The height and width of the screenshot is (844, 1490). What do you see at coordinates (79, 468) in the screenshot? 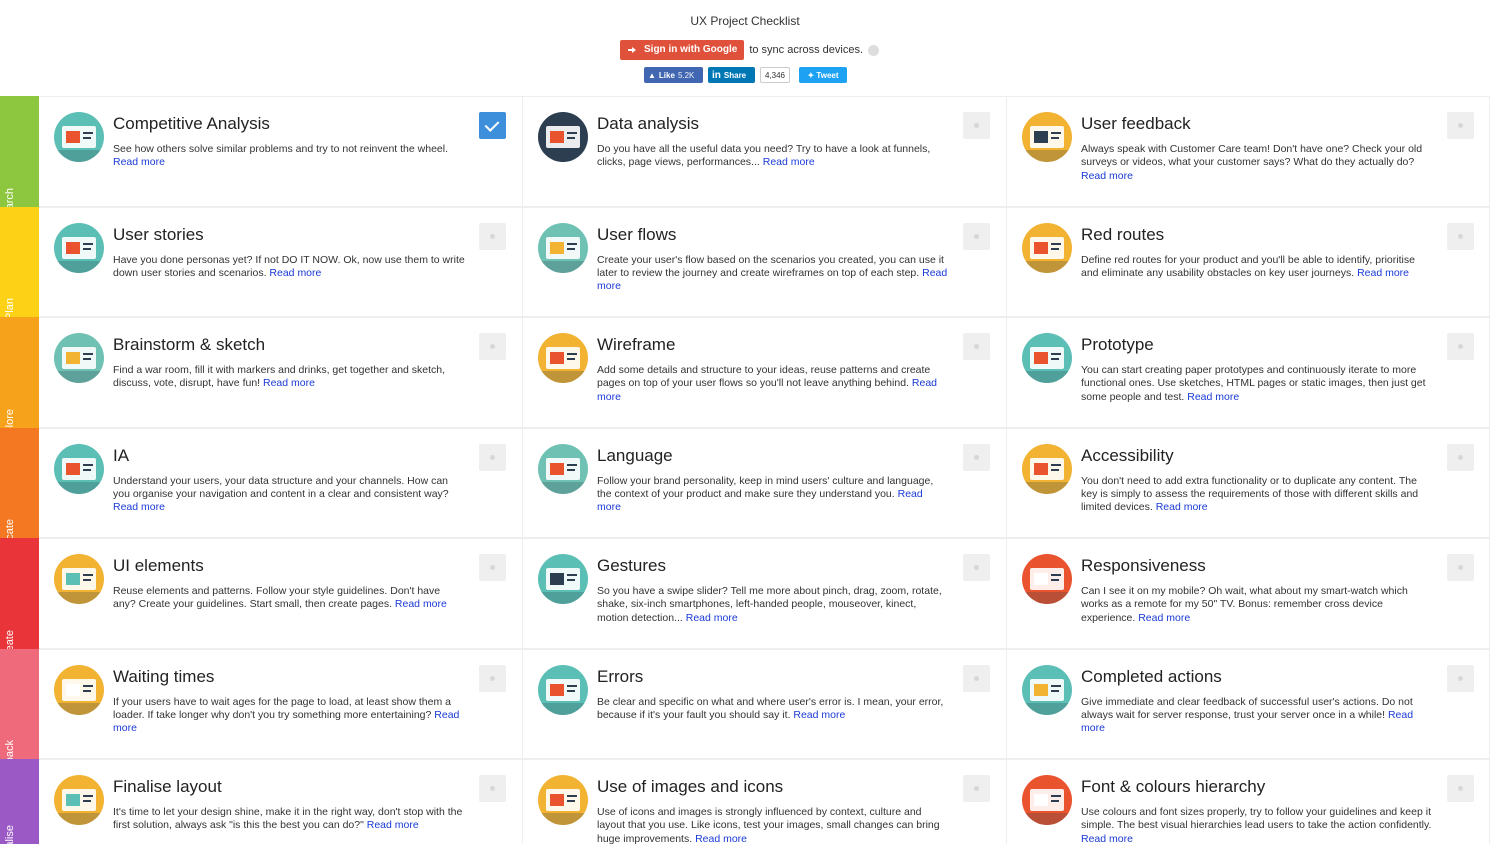
I see `sitemap-icon` at bounding box center [79, 468].